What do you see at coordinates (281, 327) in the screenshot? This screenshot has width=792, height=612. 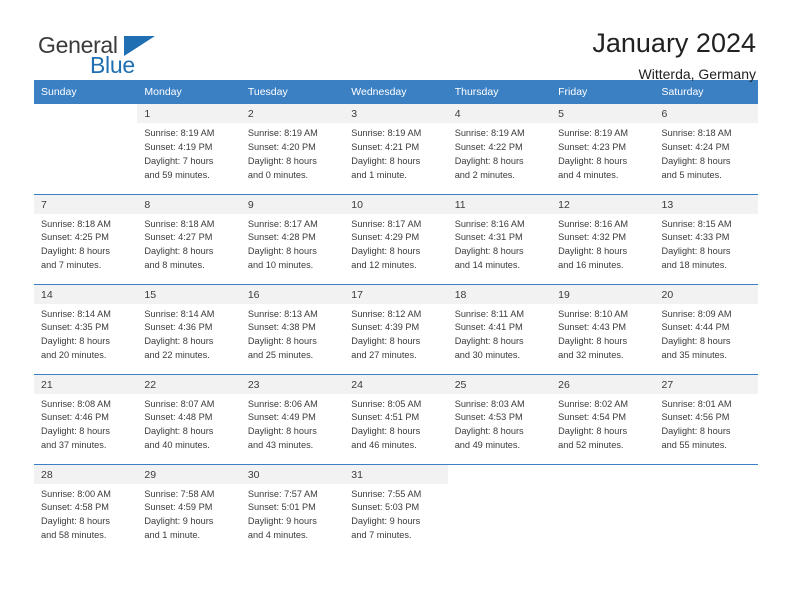 I see `sunset-text: Sunset: 4:38 PM` at bounding box center [281, 327].